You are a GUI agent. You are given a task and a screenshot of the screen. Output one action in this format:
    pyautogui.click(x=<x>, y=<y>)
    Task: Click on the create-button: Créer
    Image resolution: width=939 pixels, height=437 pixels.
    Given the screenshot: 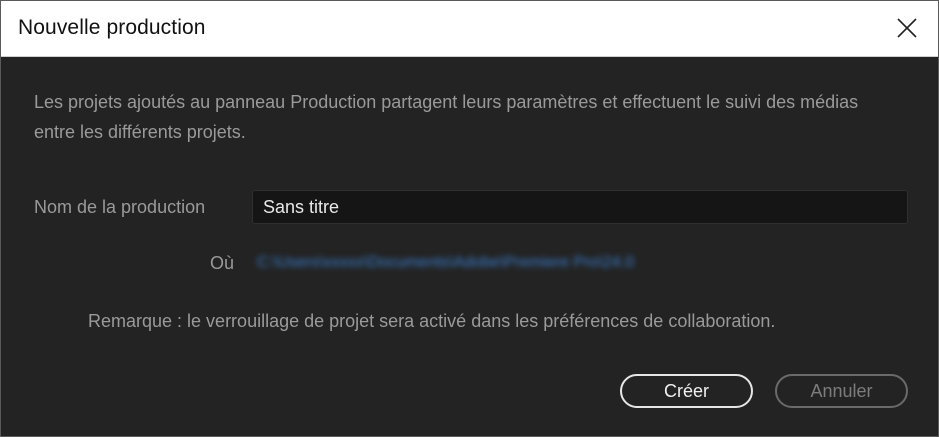 What is the action you would take?
    pyautogui.click(x=686, y=391)
    